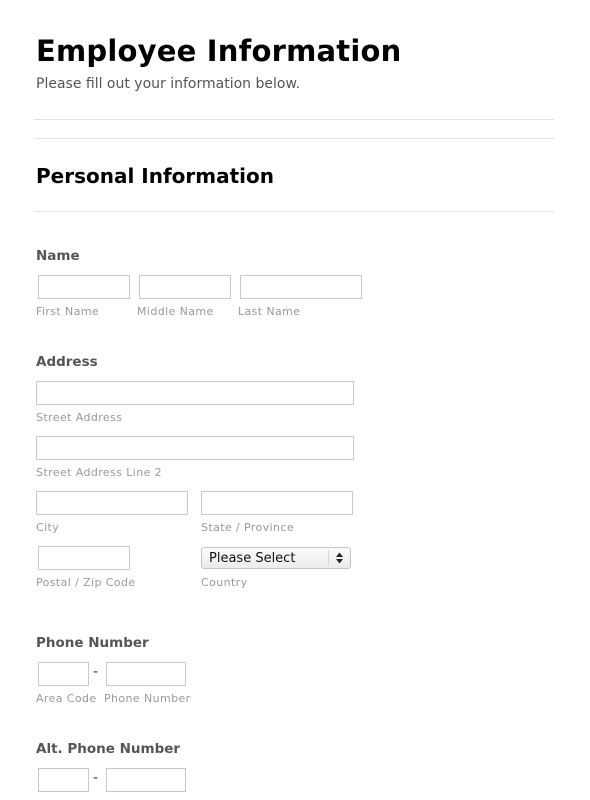  What do you see at coordinates (146, 674) in the screenshot?
I see `phone-number-input` at bounding box center [146, 674].